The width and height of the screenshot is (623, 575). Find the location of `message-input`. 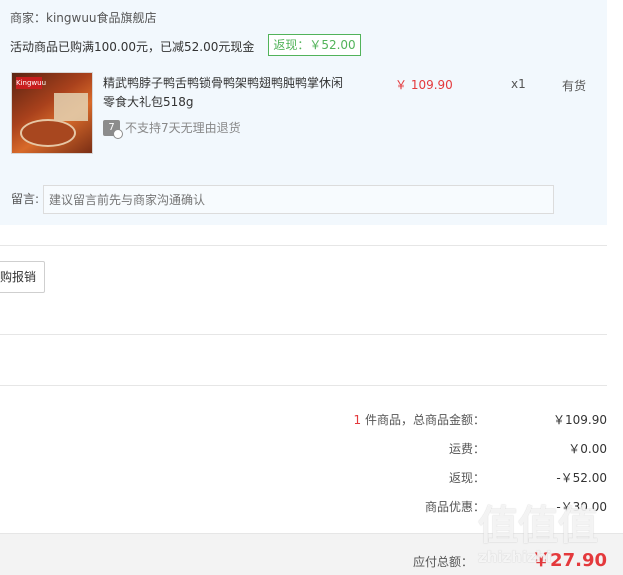

message-input is located at coordinates (298, 199).